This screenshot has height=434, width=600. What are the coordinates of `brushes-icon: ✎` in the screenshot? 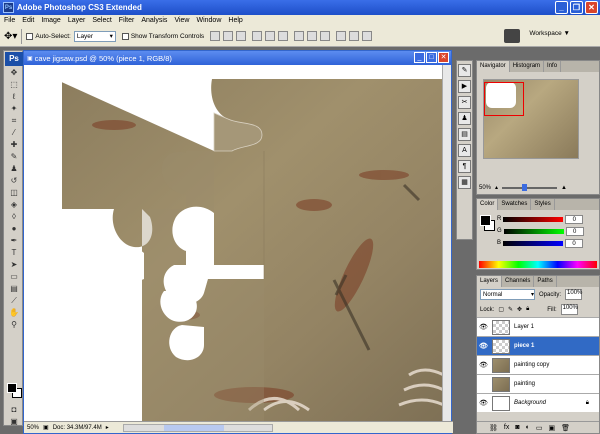 It's located at (464, 70).